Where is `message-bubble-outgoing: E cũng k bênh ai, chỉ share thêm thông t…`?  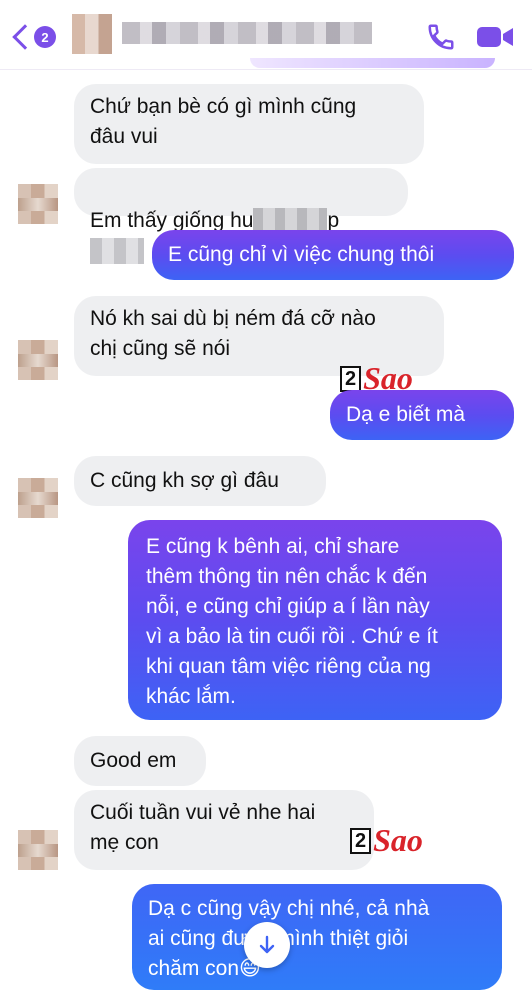 message-bubble-outgoing: E cũng k bênh ai, chỉ share thêm thông t… is located at coordinates (315, 620).